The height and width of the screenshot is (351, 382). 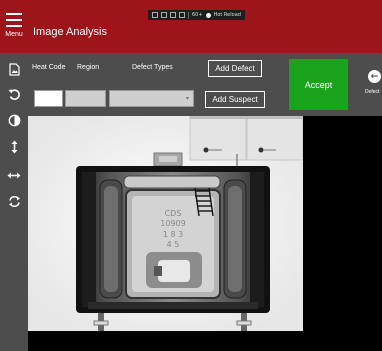 What do you see at coordinates (227, 15) in the screenshot?
I see `hot-reload-label: Hot Reload` at bounding box center [227, 15].